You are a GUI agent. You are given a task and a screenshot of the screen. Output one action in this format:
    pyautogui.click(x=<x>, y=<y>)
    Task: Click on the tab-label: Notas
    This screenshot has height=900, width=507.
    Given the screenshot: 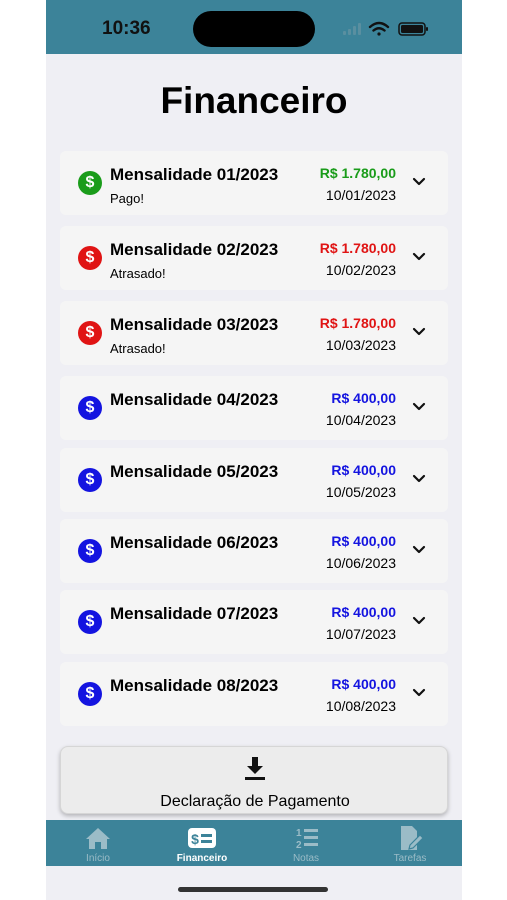 What is the action you would take?
    pyautogui.click(x=306, y=858)
    